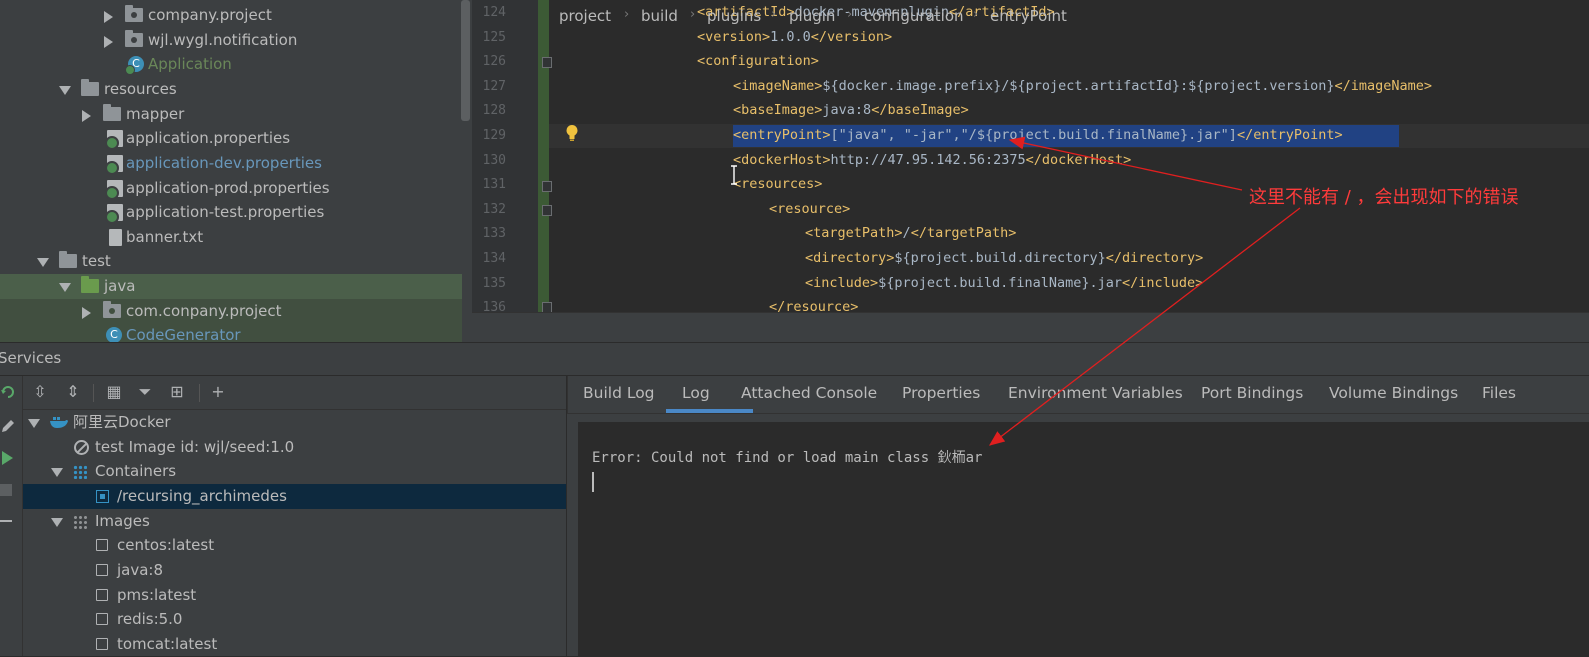  What do you see at coordinates (619, 393) in the screenshot?
I see `tab-build-log: Build Log` at bounding box center [619, 393].